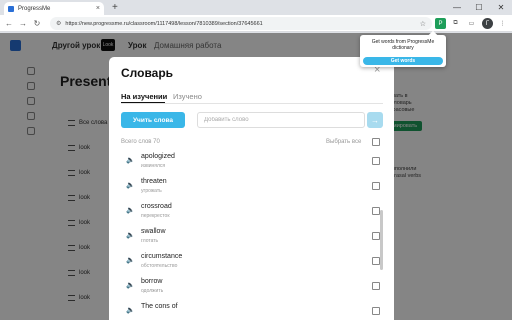  Describe the element at coordinates (147, 73) in the screenshot. I see `modal-title: Словарь` at that location.